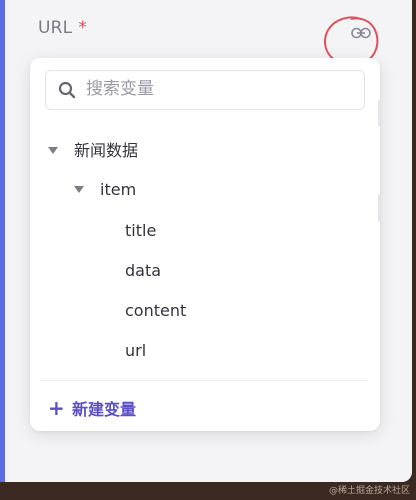  What do you see at coordinates (143, 270) in the screenshot?
I see `tree-leaf-label: data` at bounding box center [143, 270].